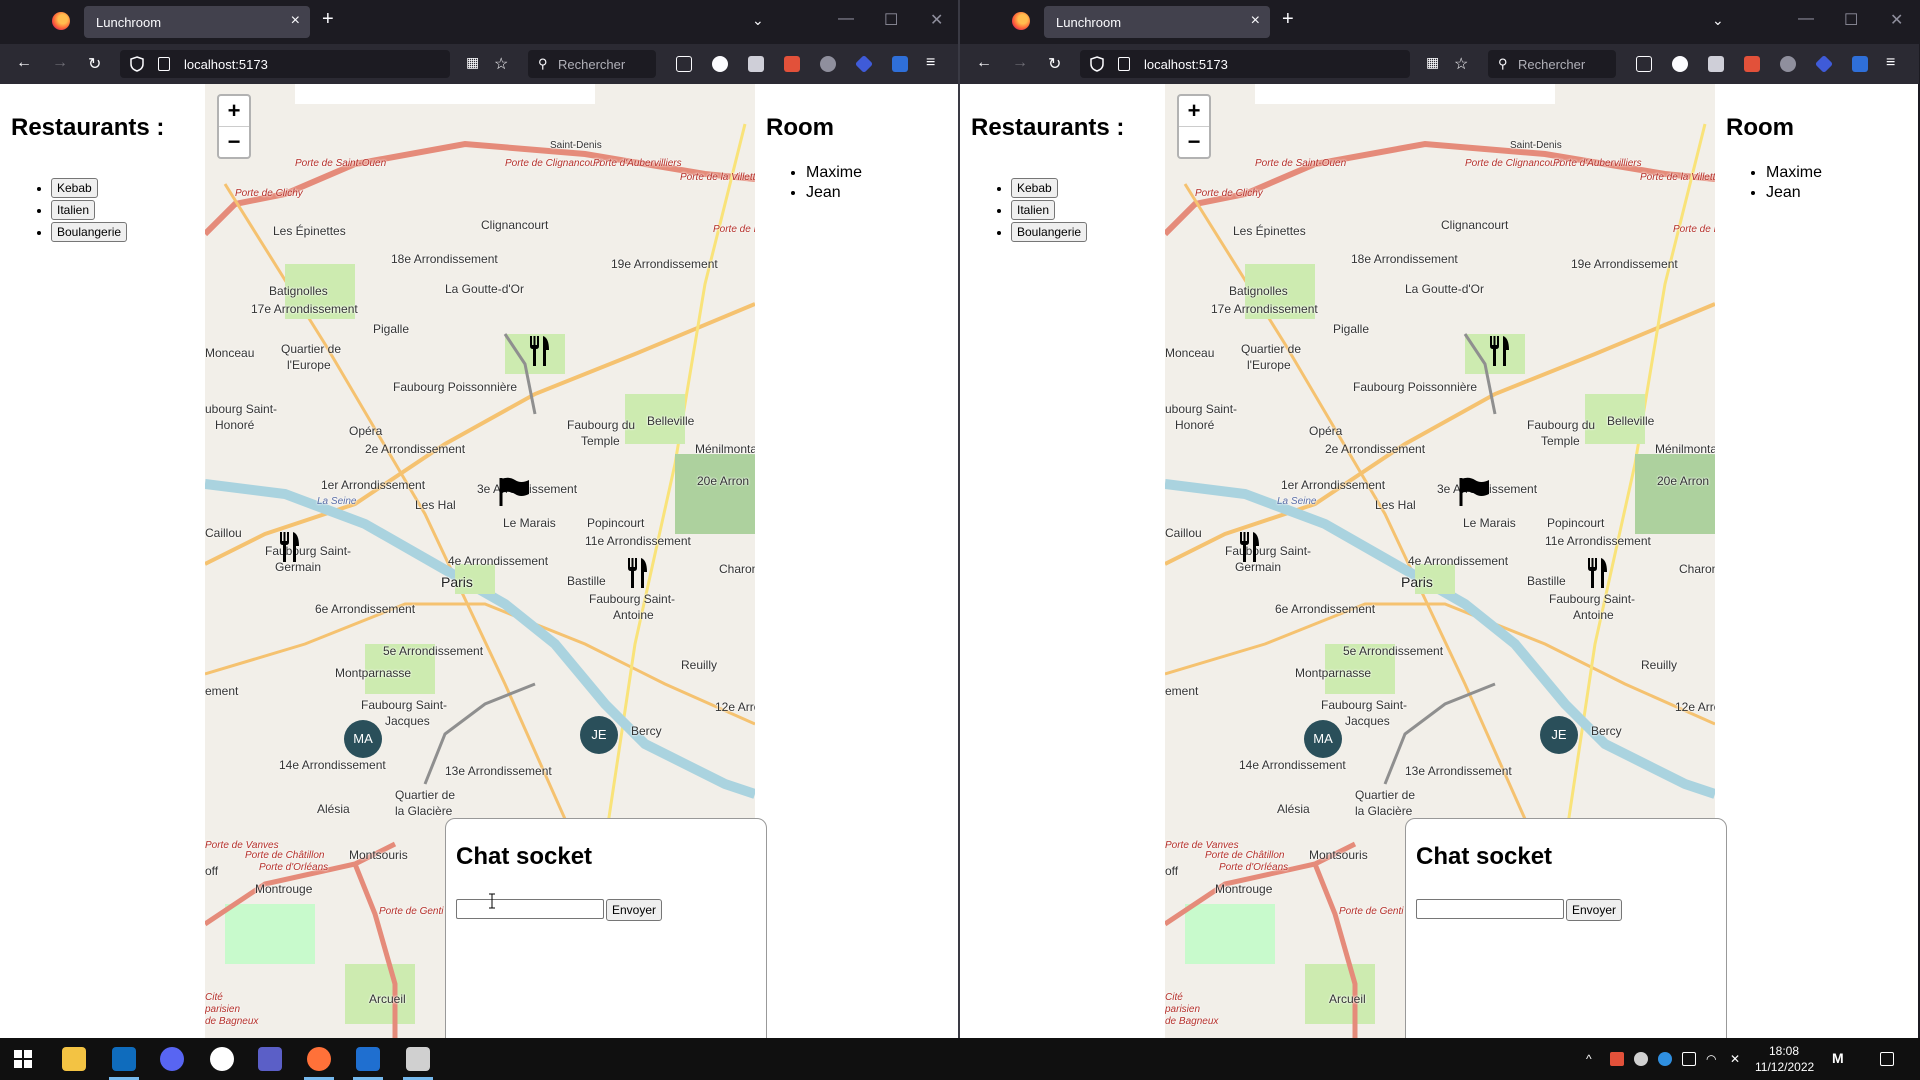  I want to click on file-explorer-icon, so click(74, 1059).